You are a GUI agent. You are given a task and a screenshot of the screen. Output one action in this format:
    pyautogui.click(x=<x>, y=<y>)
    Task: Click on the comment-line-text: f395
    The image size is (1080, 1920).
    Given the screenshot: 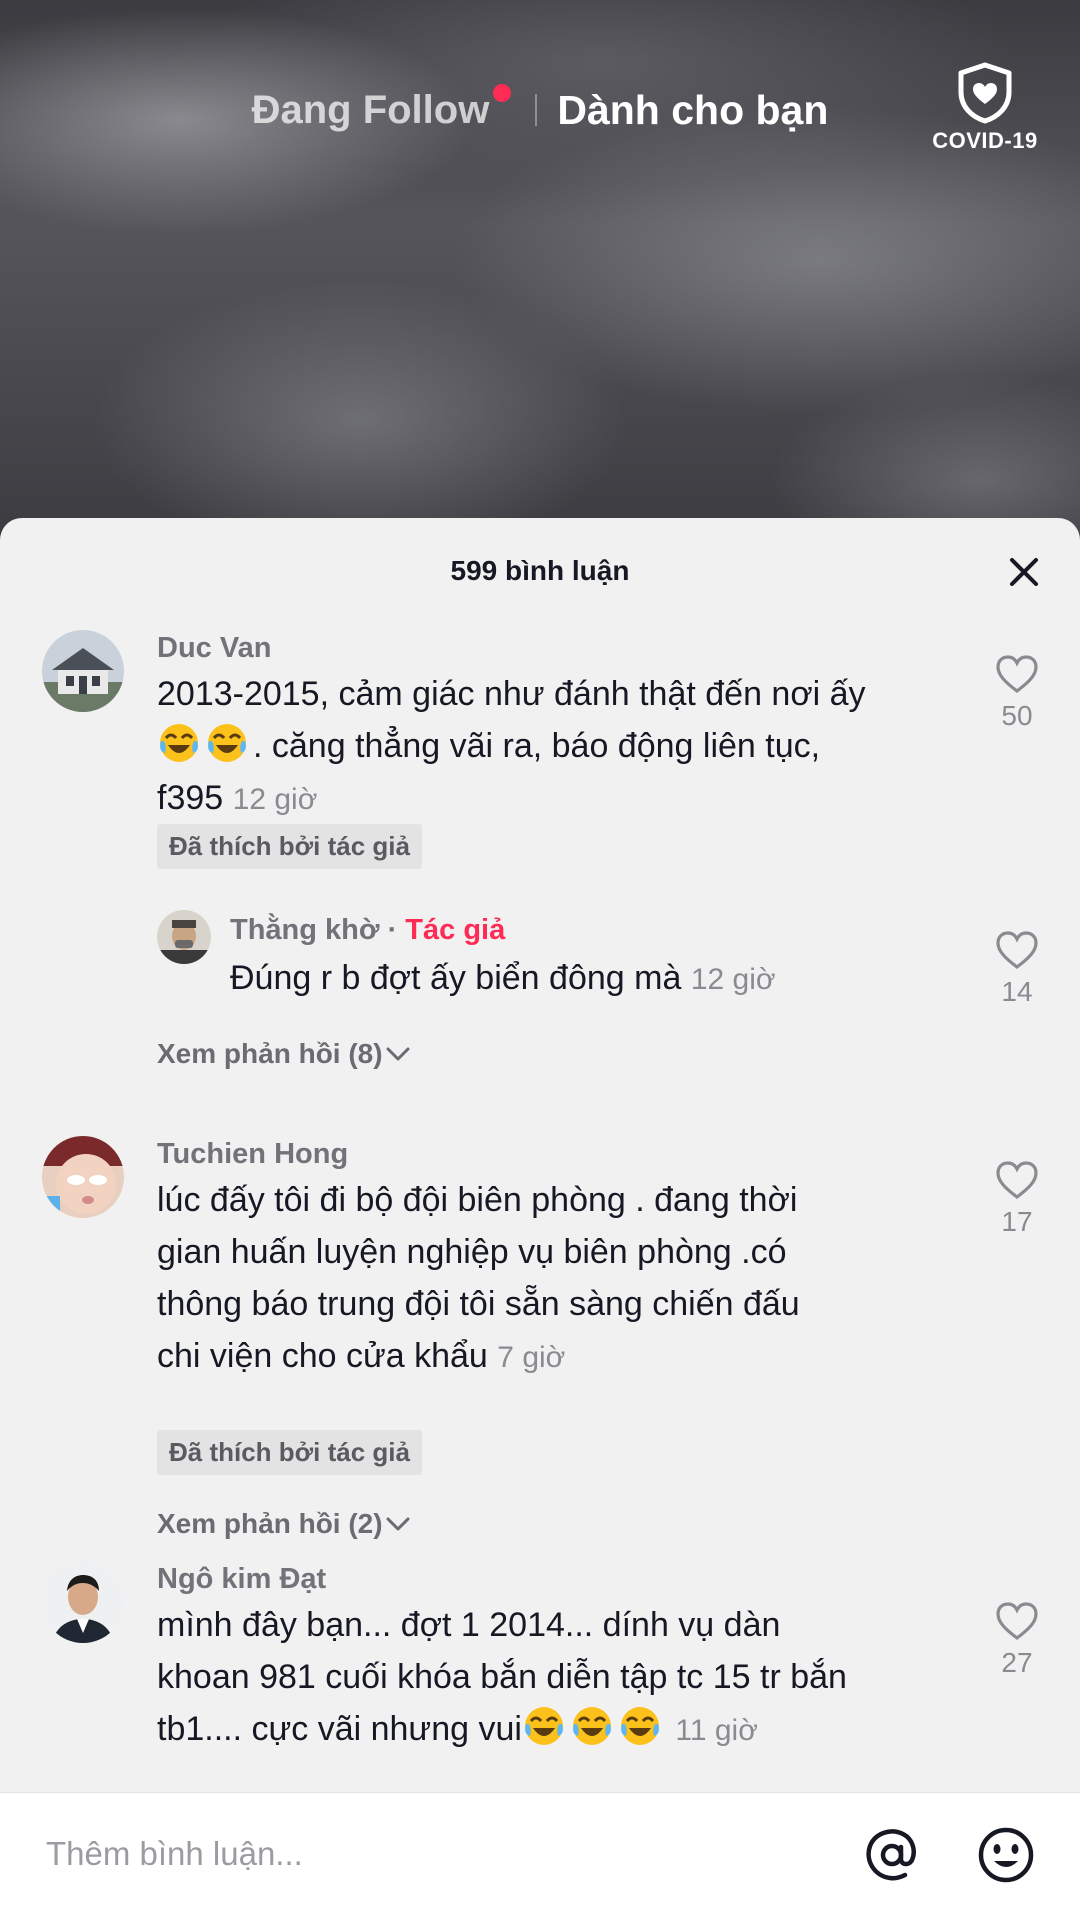 What is the action you would take?
    pyautogui.click(x=190, y=798)
    